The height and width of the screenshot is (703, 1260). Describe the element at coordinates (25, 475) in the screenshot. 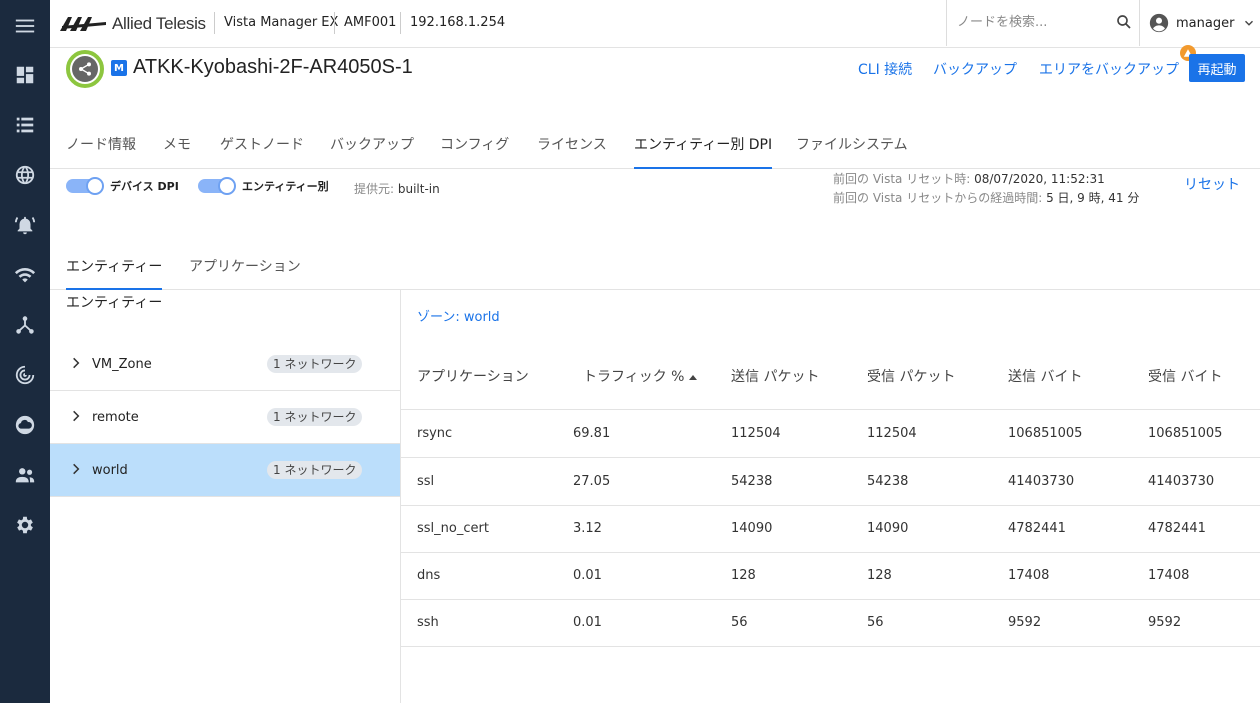

I see `users-icon` at that location.